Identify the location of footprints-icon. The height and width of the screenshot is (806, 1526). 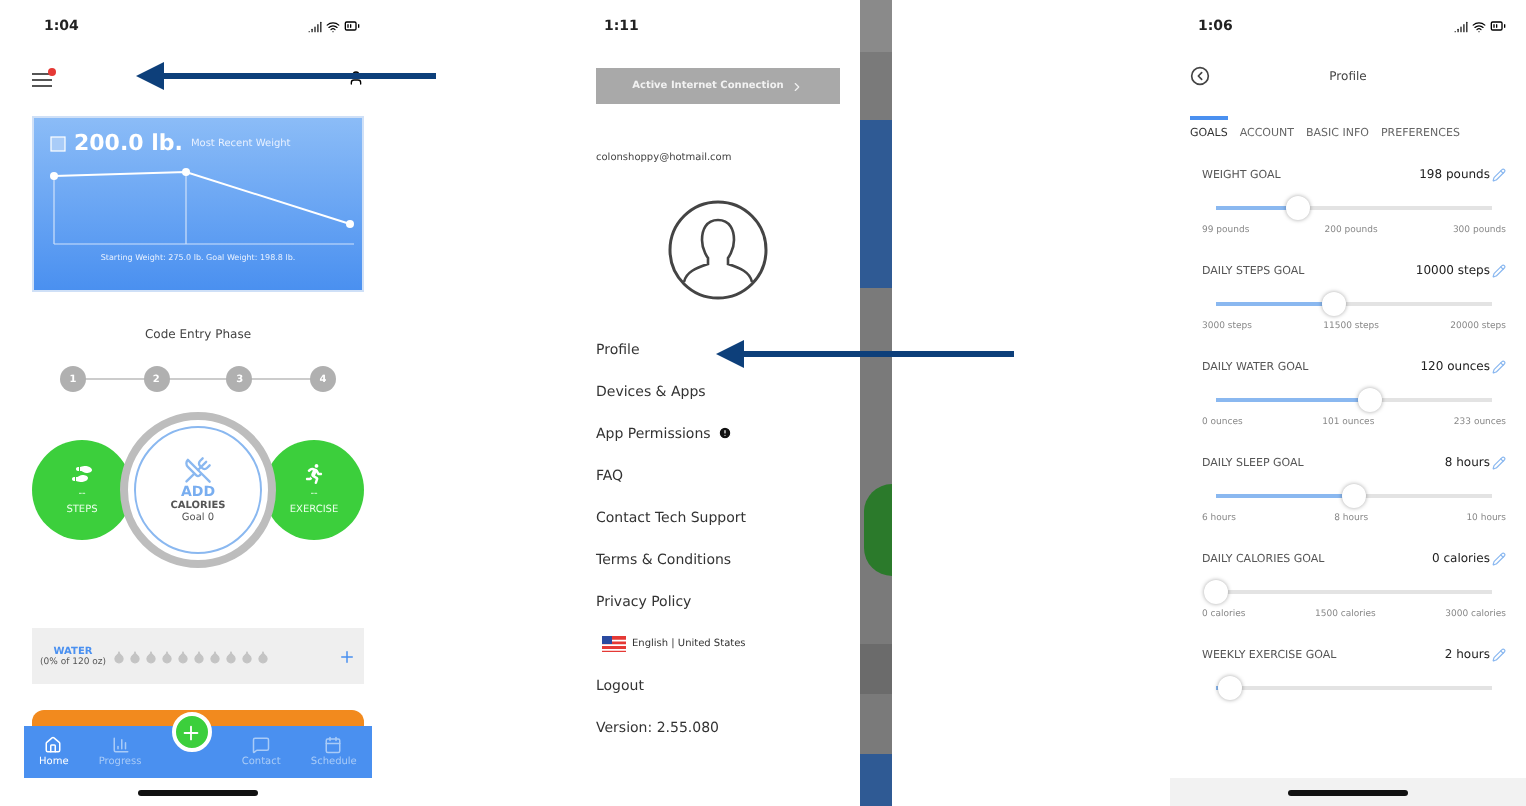
(82, 474).